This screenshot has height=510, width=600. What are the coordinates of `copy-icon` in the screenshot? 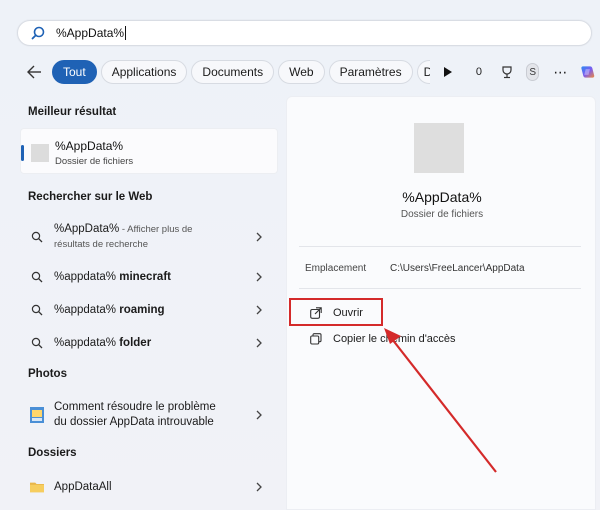 It's located at (316, 339).